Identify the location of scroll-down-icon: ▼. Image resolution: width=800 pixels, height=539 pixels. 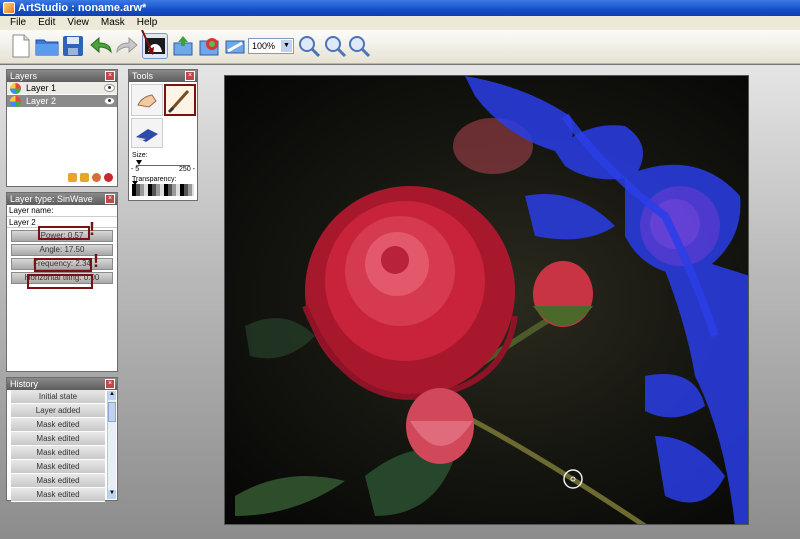
(112, 494).